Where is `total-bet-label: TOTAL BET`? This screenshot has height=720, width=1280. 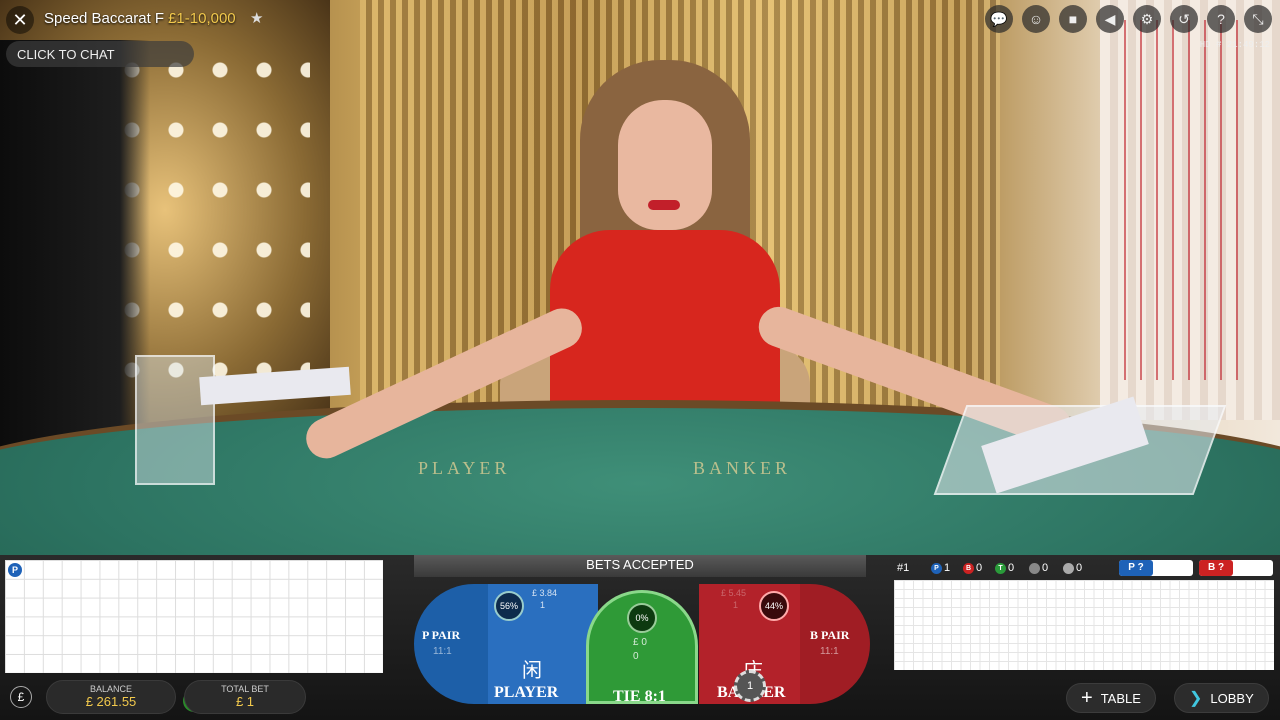 total-bet-label: TOTAL BET is located at coordinates (245, 689).